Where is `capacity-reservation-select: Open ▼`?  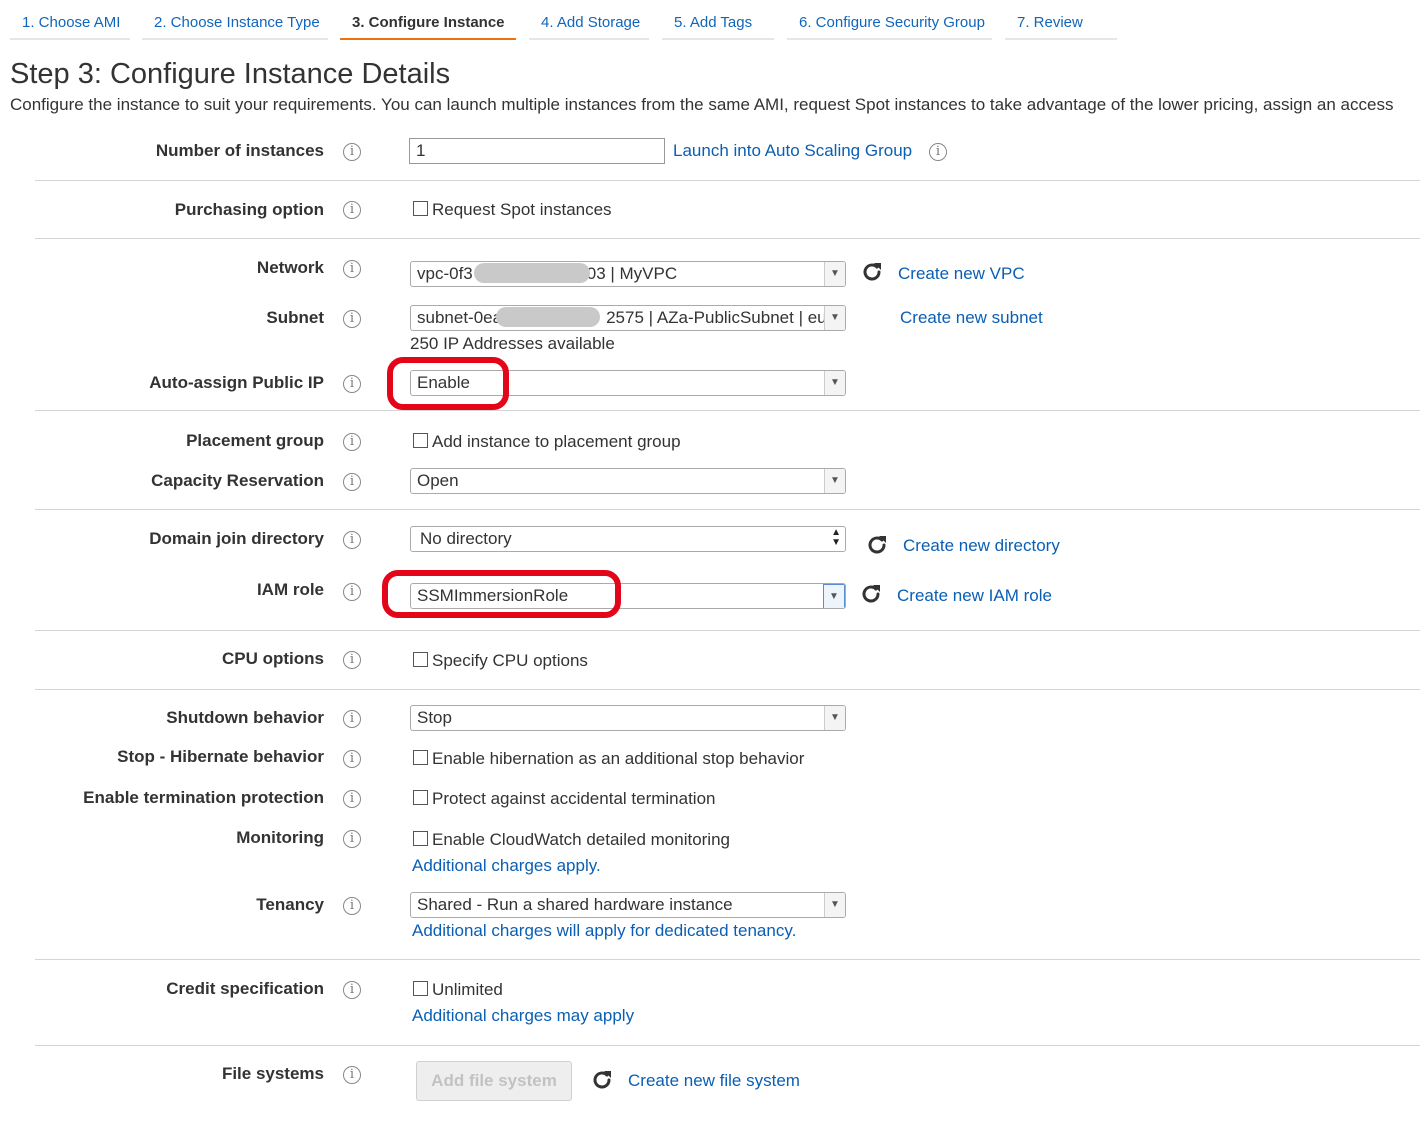 capacity-reservation-select: Open ▼ is located at coordinates (628, 481).